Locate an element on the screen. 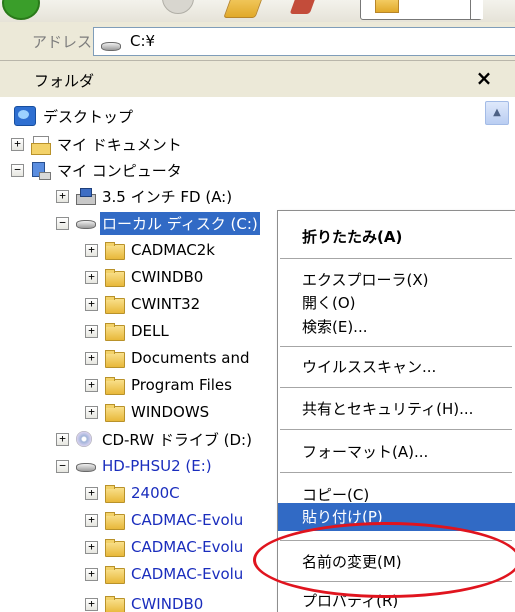 This screenshot has height=612, width=515. tree-item-label: WINDOWS is located at coordinates (170, 412).